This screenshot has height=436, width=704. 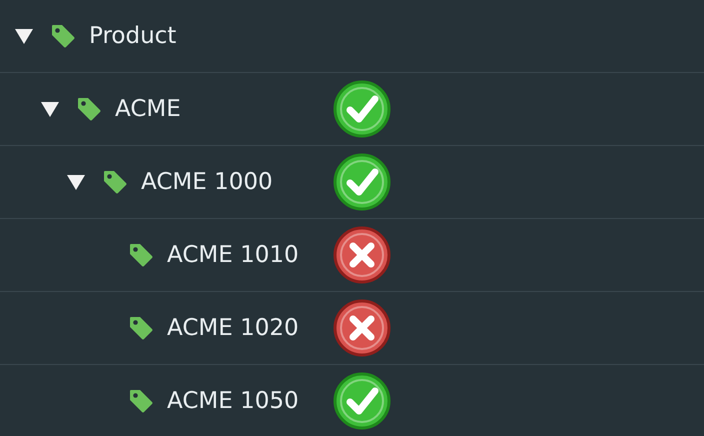 I want to click on tree-item-label: ACME 1020, so click(x=233, y=328).